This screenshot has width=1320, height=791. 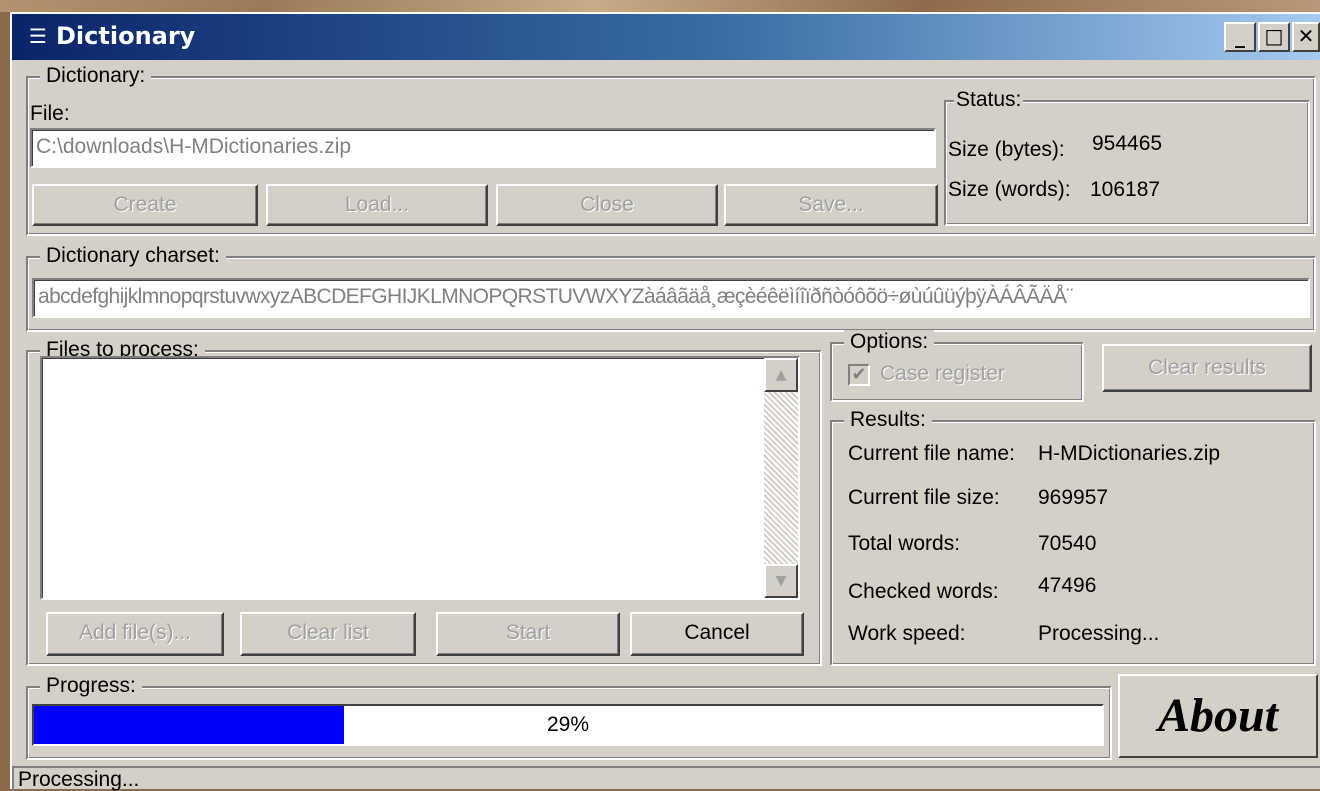 I want to click on current-file-size-value: 969957, so click(x=1073, y=497).